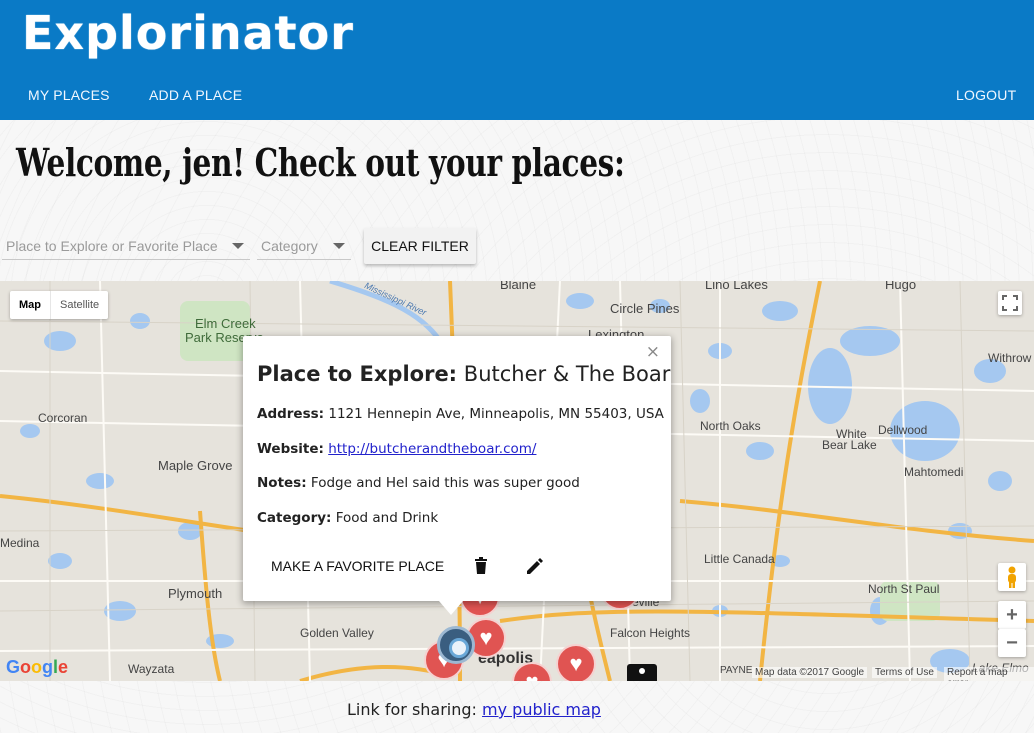 This screenshot has width=1034, height=733. Describe the element at coordinates (730, 426) in the screenshot. I see `map-label-north-oaks: North Oaks` at that location.